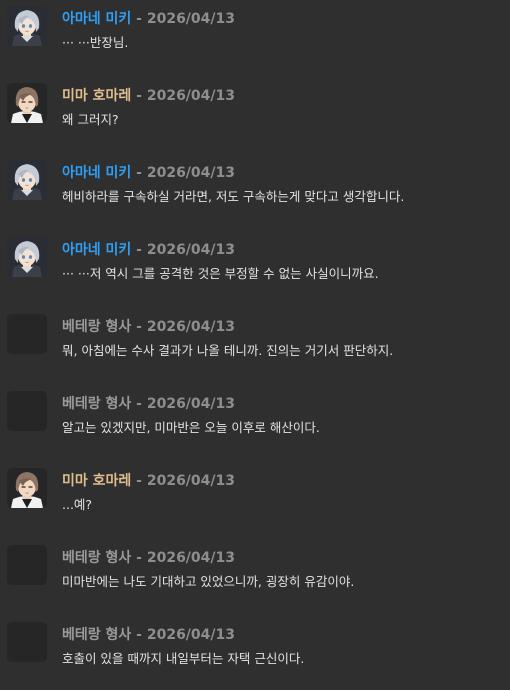 This screenshot has height=690, width=510. I want to click on chat-message: 미마 호마레 - 2026/04/13 ...예?, so click(255, 488).